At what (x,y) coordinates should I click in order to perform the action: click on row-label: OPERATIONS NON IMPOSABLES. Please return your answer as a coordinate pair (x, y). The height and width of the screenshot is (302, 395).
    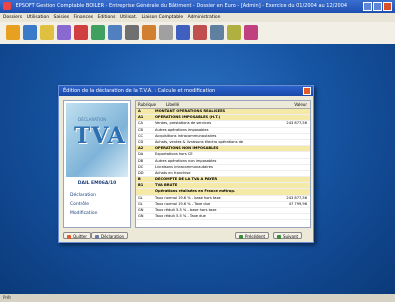
    Looking at the image, I should click on (187, 148).